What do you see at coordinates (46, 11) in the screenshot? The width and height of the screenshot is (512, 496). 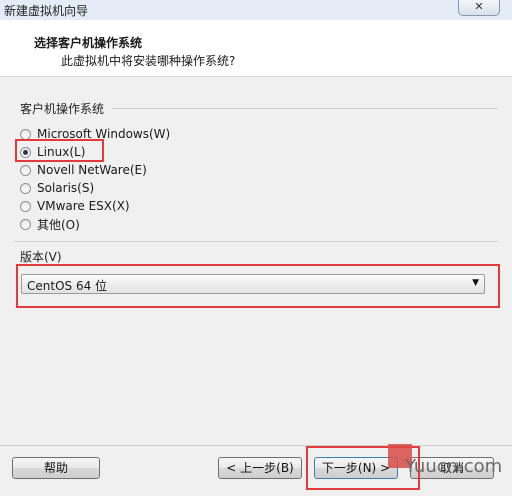 I see `window-title: 新建虚拟机向导` at bounding box center [46, 11].